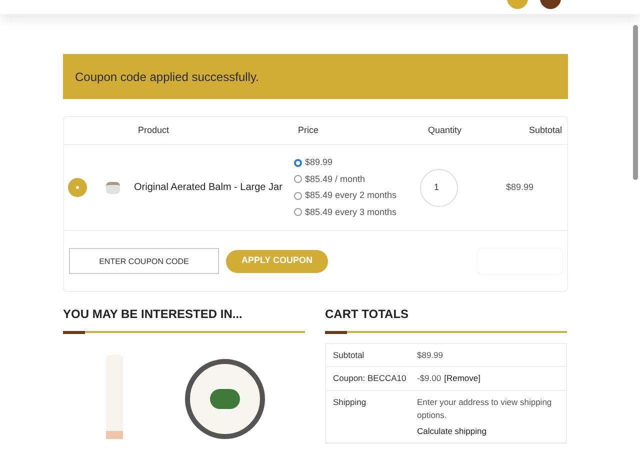 This screenshot has width=640, height=452. Describe the element at coordinates (430, 355) in the screenshot. I see `totals-value: $89.99` at that location.